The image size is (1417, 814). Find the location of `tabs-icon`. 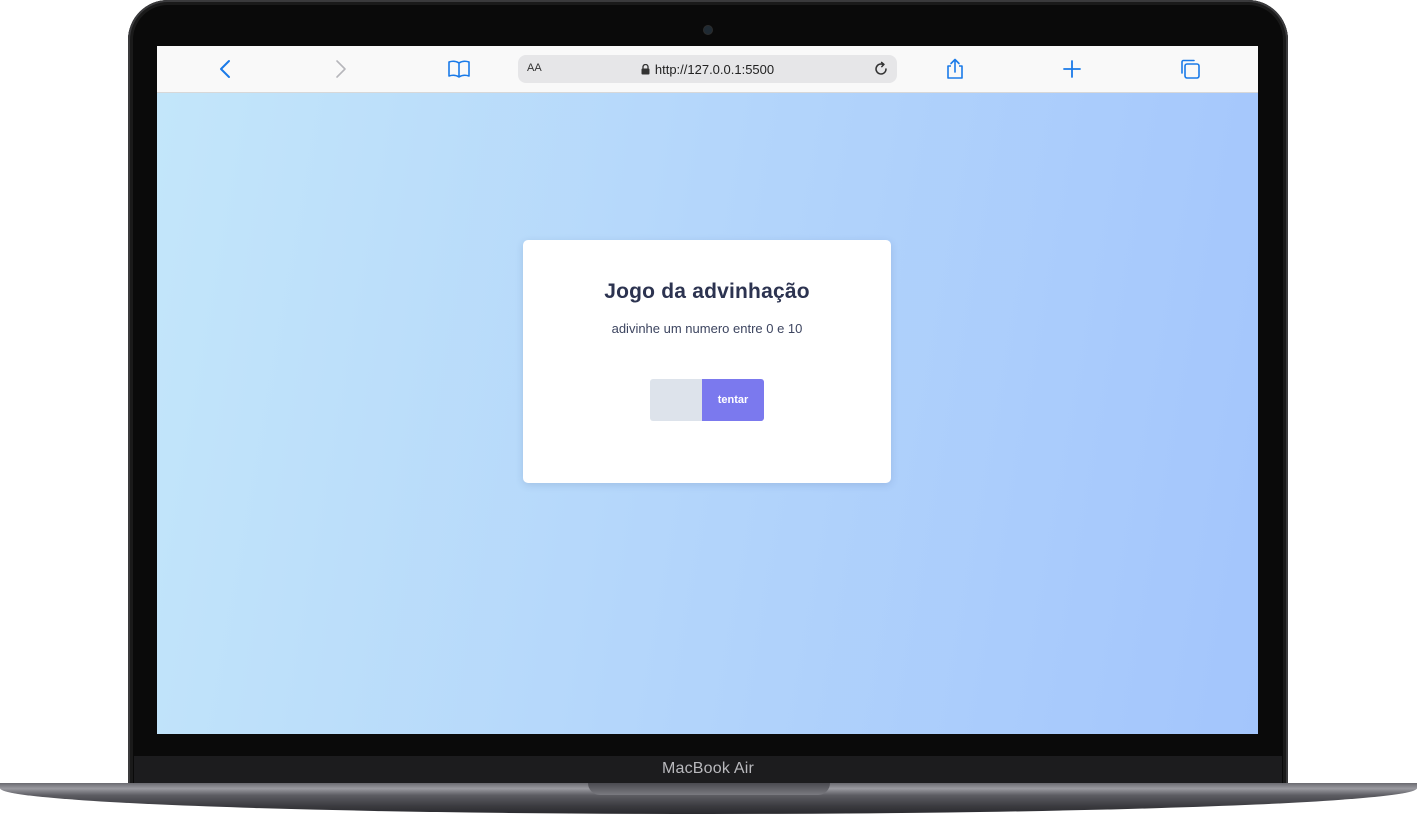

tabs-icon is located at coordinates (1190, 69).